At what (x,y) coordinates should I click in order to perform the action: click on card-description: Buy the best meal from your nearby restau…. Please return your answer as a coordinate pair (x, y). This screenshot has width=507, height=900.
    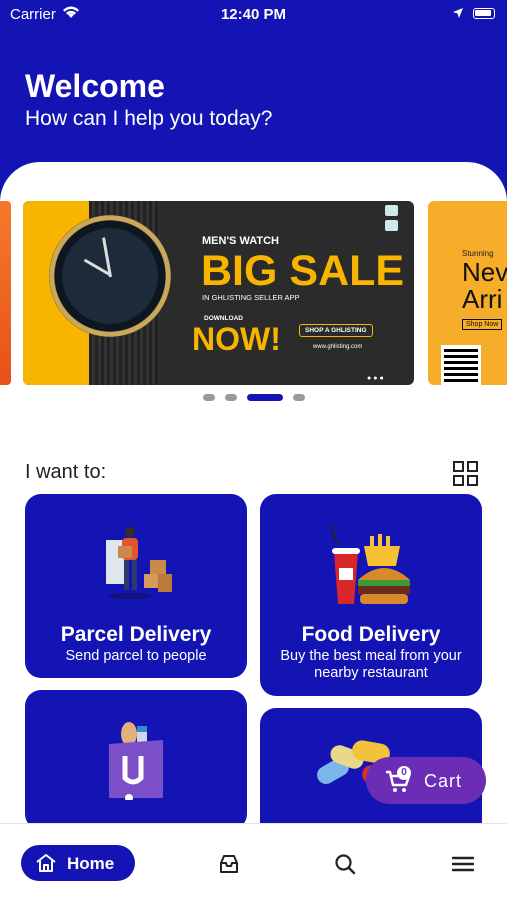
    Looking at the image, I should click on (371, 665).